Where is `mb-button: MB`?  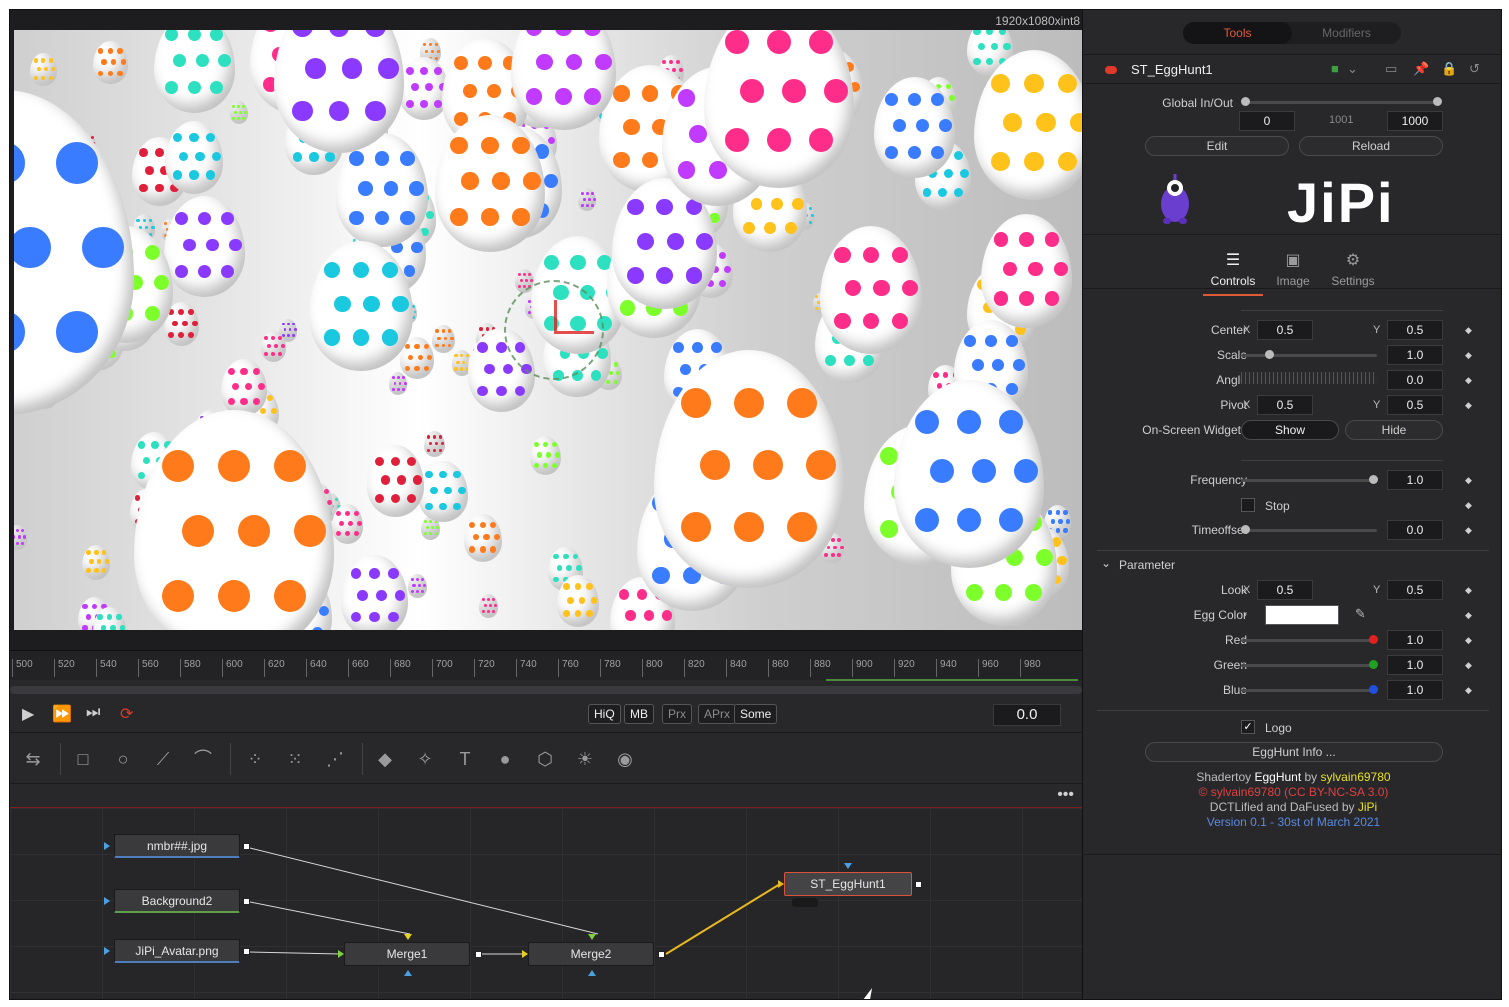 mb-button: MB is located at coordinates (639, 714).